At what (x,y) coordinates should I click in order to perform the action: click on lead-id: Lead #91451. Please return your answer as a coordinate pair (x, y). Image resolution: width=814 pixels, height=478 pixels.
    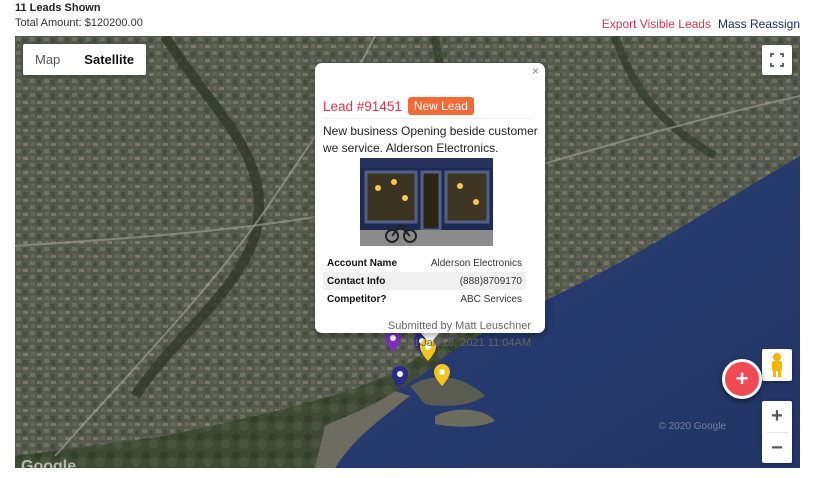
    Looking at the image, I should click on (362, 106).